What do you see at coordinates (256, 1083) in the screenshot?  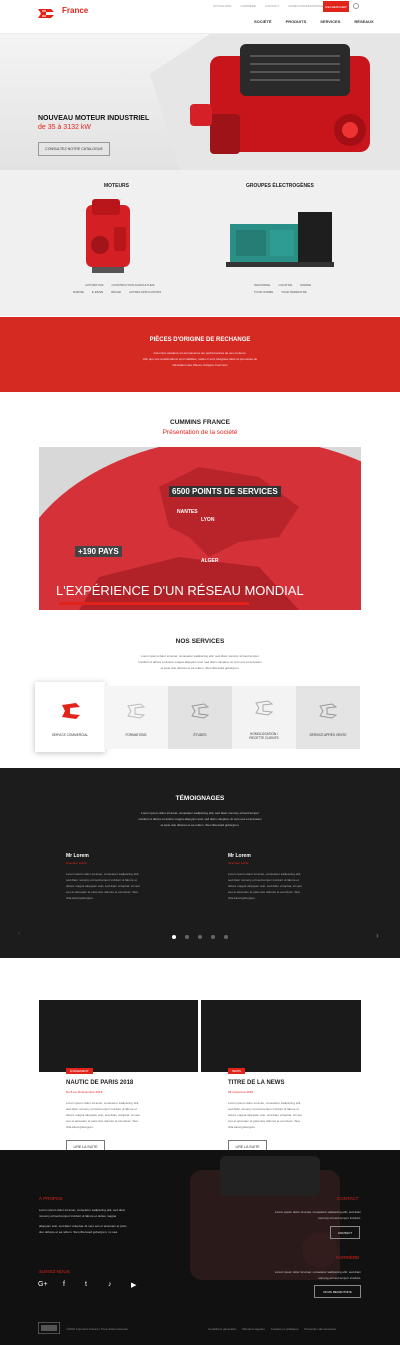 I see `news-title: TITRE DE LA NEWS` at bounding box center [256, 1083].